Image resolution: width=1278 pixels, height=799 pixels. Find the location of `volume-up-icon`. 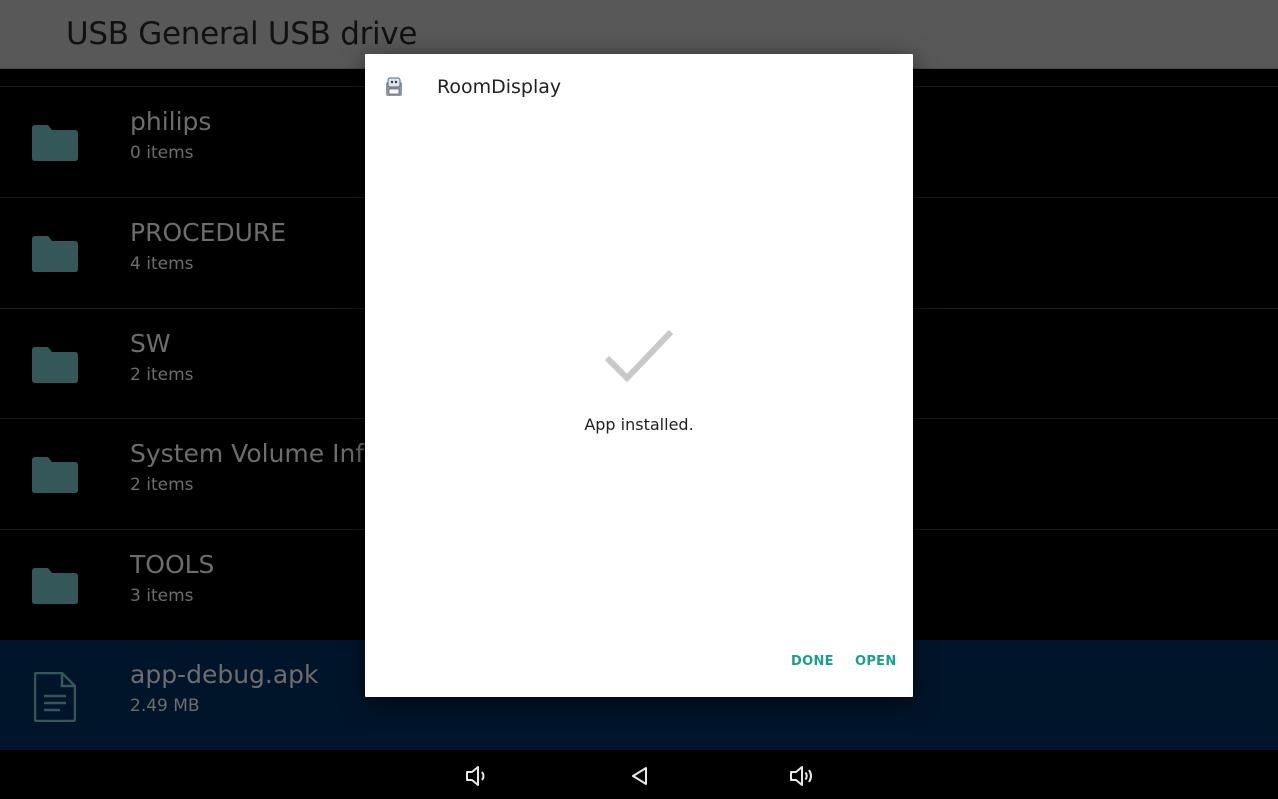

volume-up-icon is located at coordinates (801, 776).